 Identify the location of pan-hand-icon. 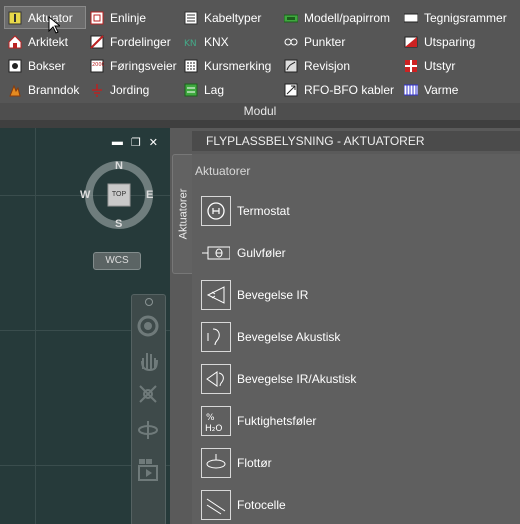
(148, 360).